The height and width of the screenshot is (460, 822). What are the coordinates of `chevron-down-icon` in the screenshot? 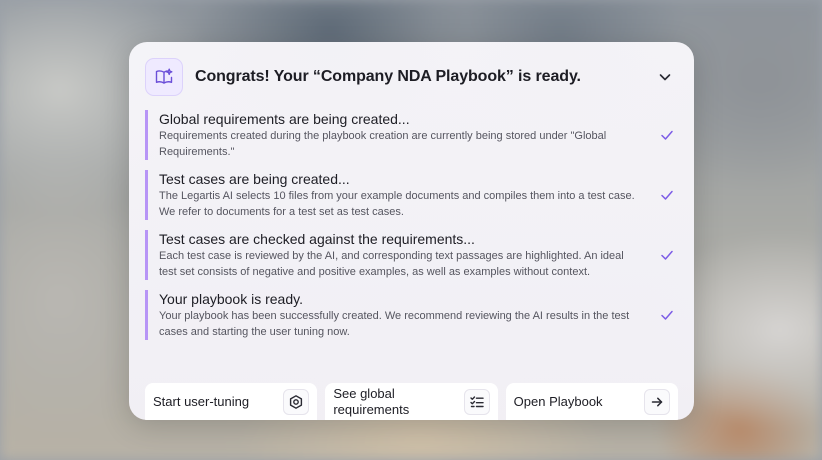 It's located at (665, 77).